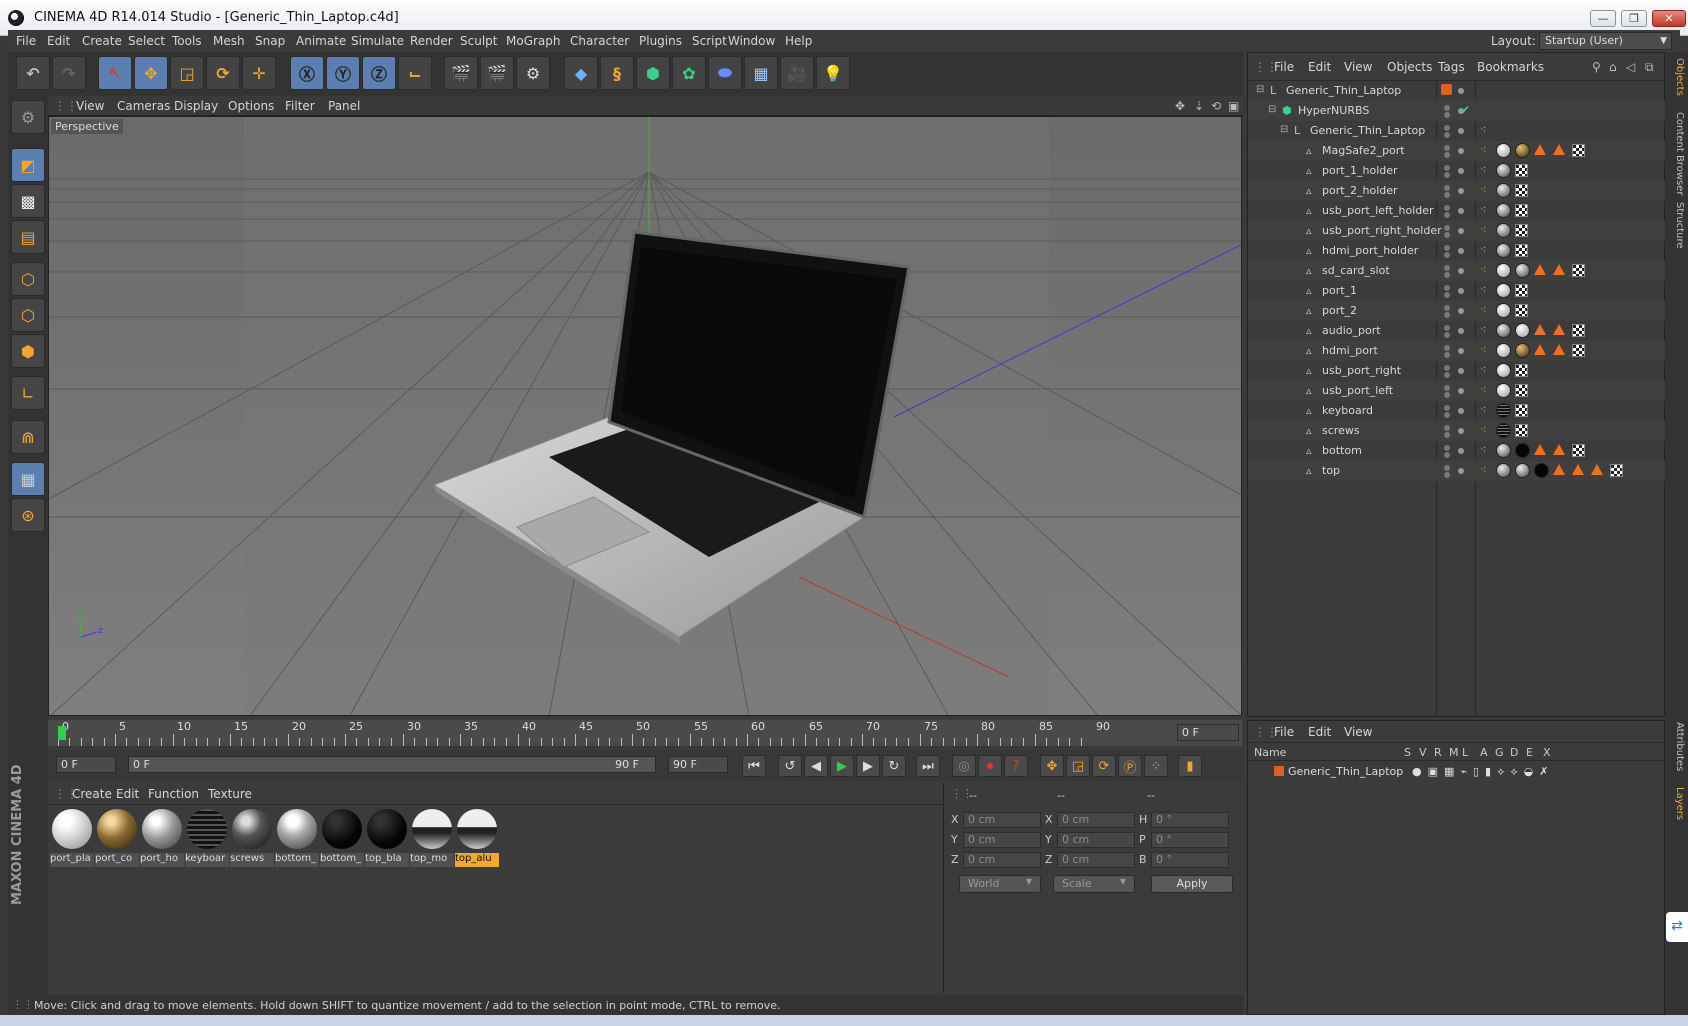  What do you see at coordinates (894, 766) in the screenshot?
I see `next-key-icon: ↻` at bounding box center [894, 766].